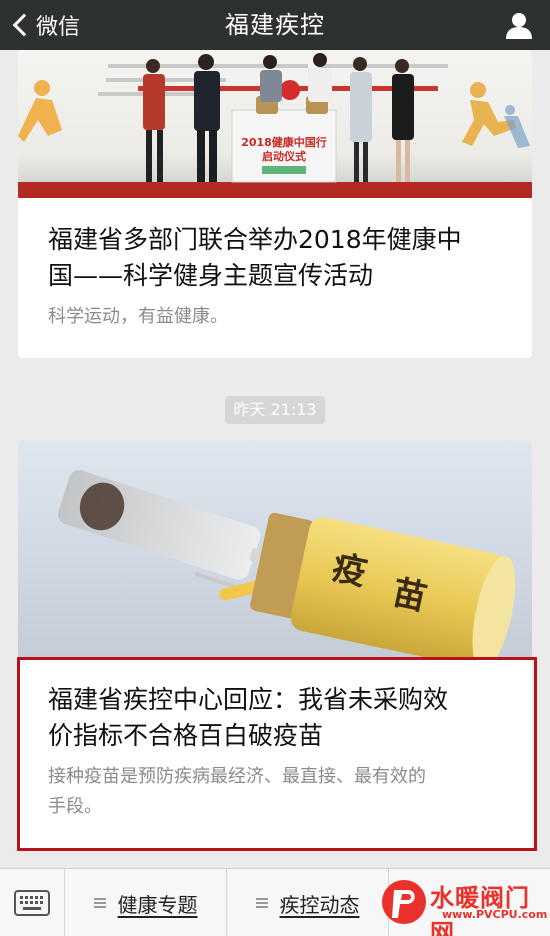 This screenshot has width=550, height=936. I want to click on article-2-title: 福建省疾控中心回应：我省未采购效 价指标不合格百白破疫苗, so click(278, 718).